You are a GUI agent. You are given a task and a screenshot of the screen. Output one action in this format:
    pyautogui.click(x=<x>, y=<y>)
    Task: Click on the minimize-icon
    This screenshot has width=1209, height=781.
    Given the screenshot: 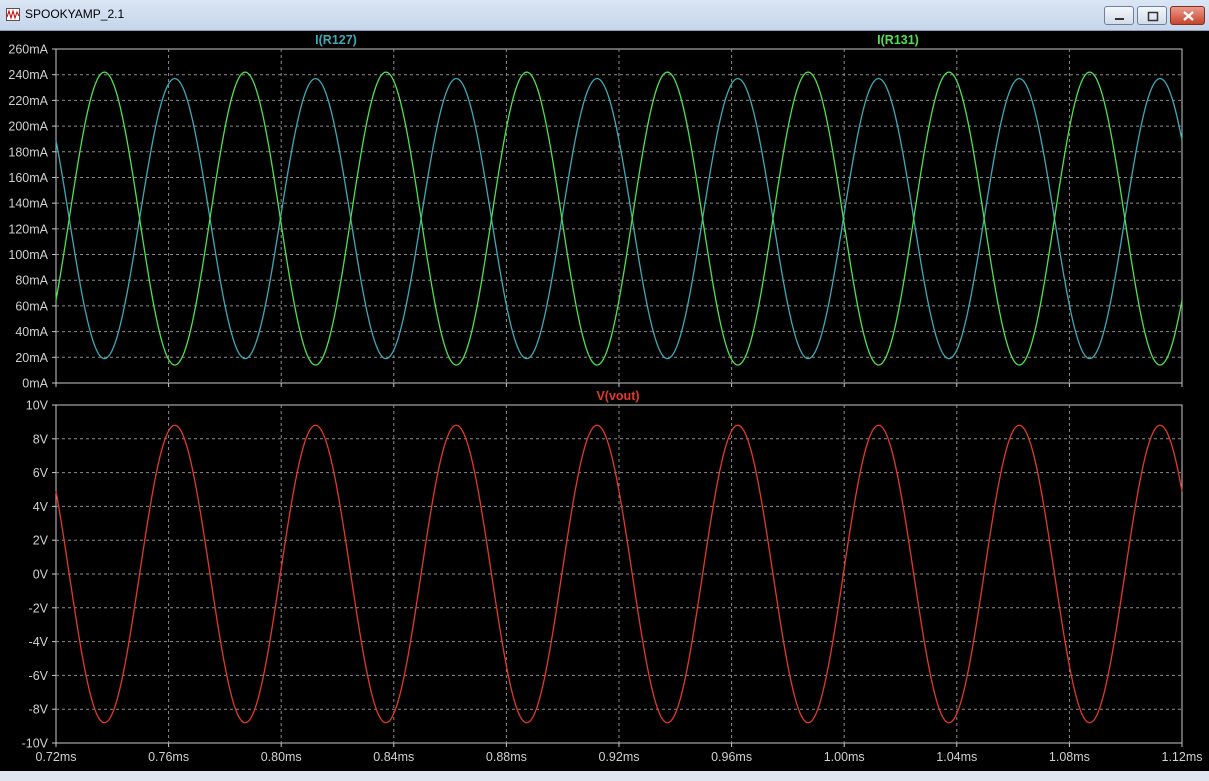 What is the action you would take?
    pyautogui.click(x=1119, y=19)
    